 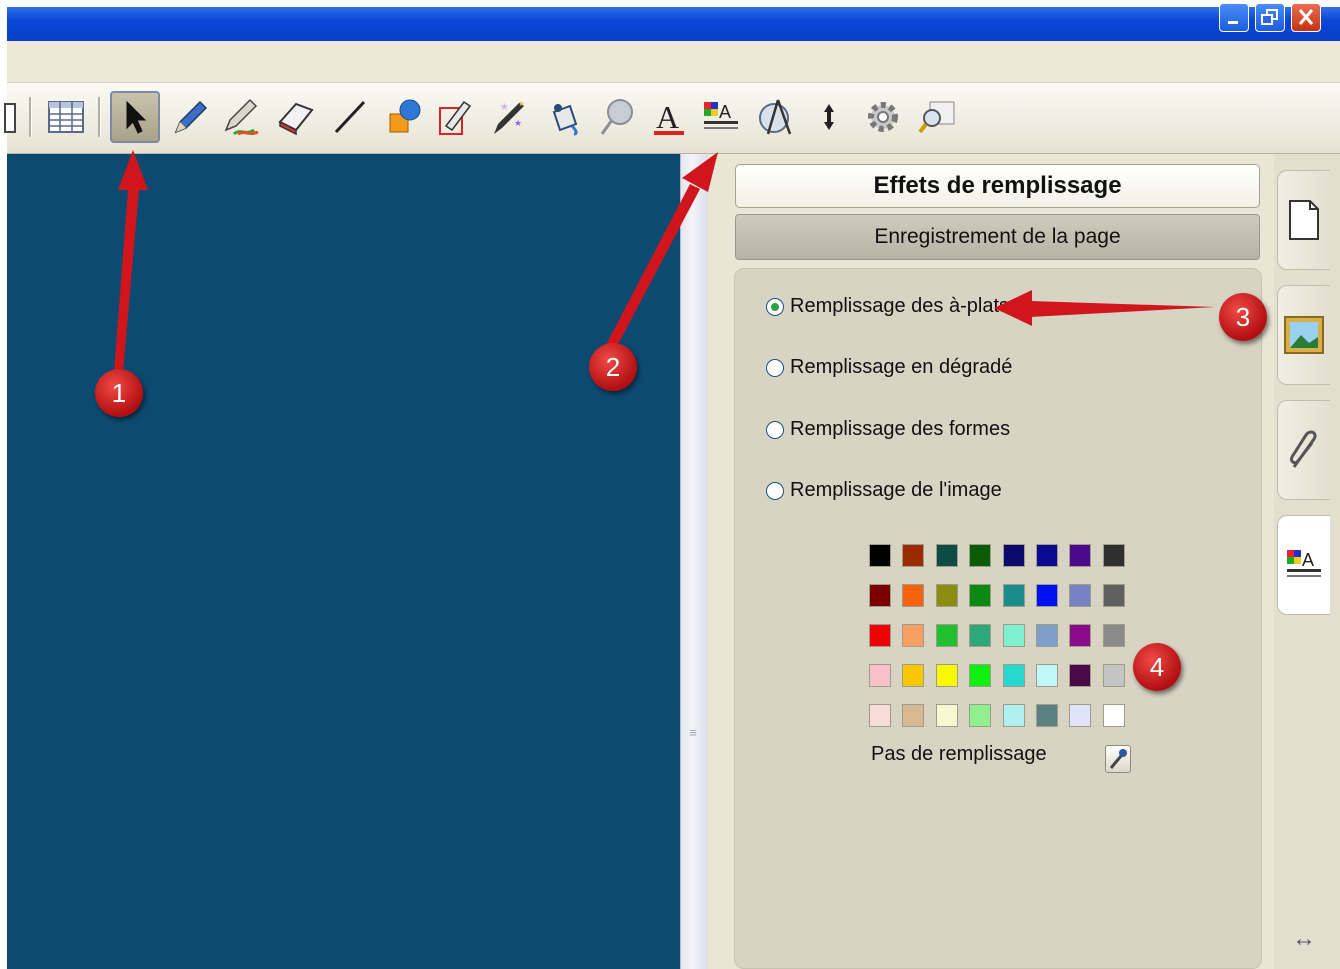 I want to click on tab-page-sorter, so click(x=1303, y=220).